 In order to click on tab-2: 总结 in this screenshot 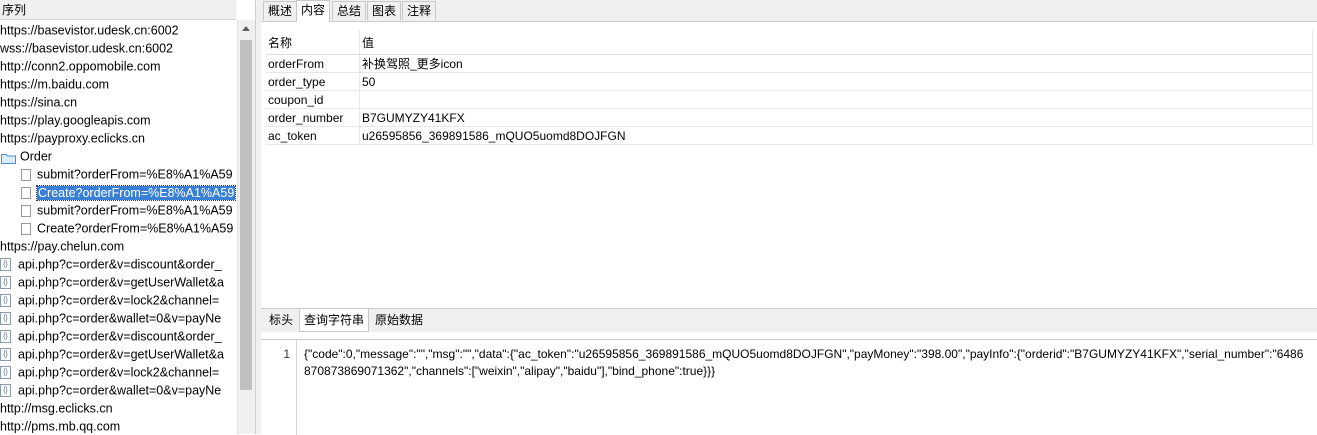, I will do `click(349, 10)`.